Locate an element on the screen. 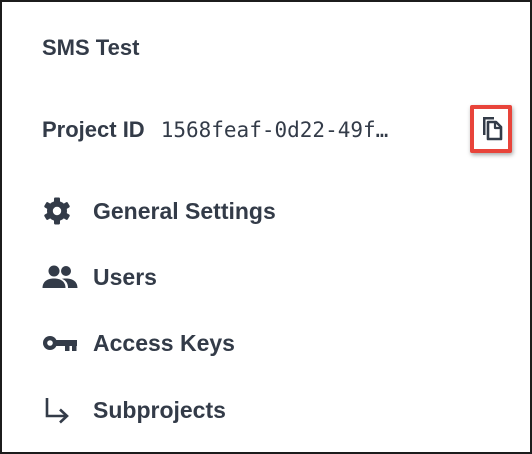  menu-item-users: Users is located at coordinates (99, 277).